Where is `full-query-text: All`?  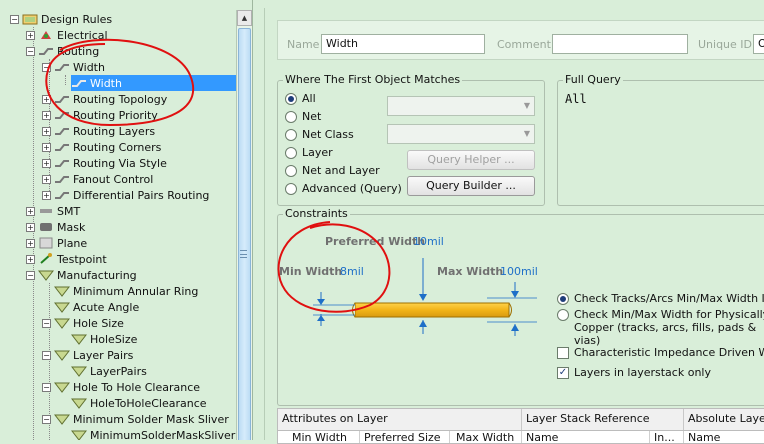
full-query-text: All is located at coordinates (576, 99).